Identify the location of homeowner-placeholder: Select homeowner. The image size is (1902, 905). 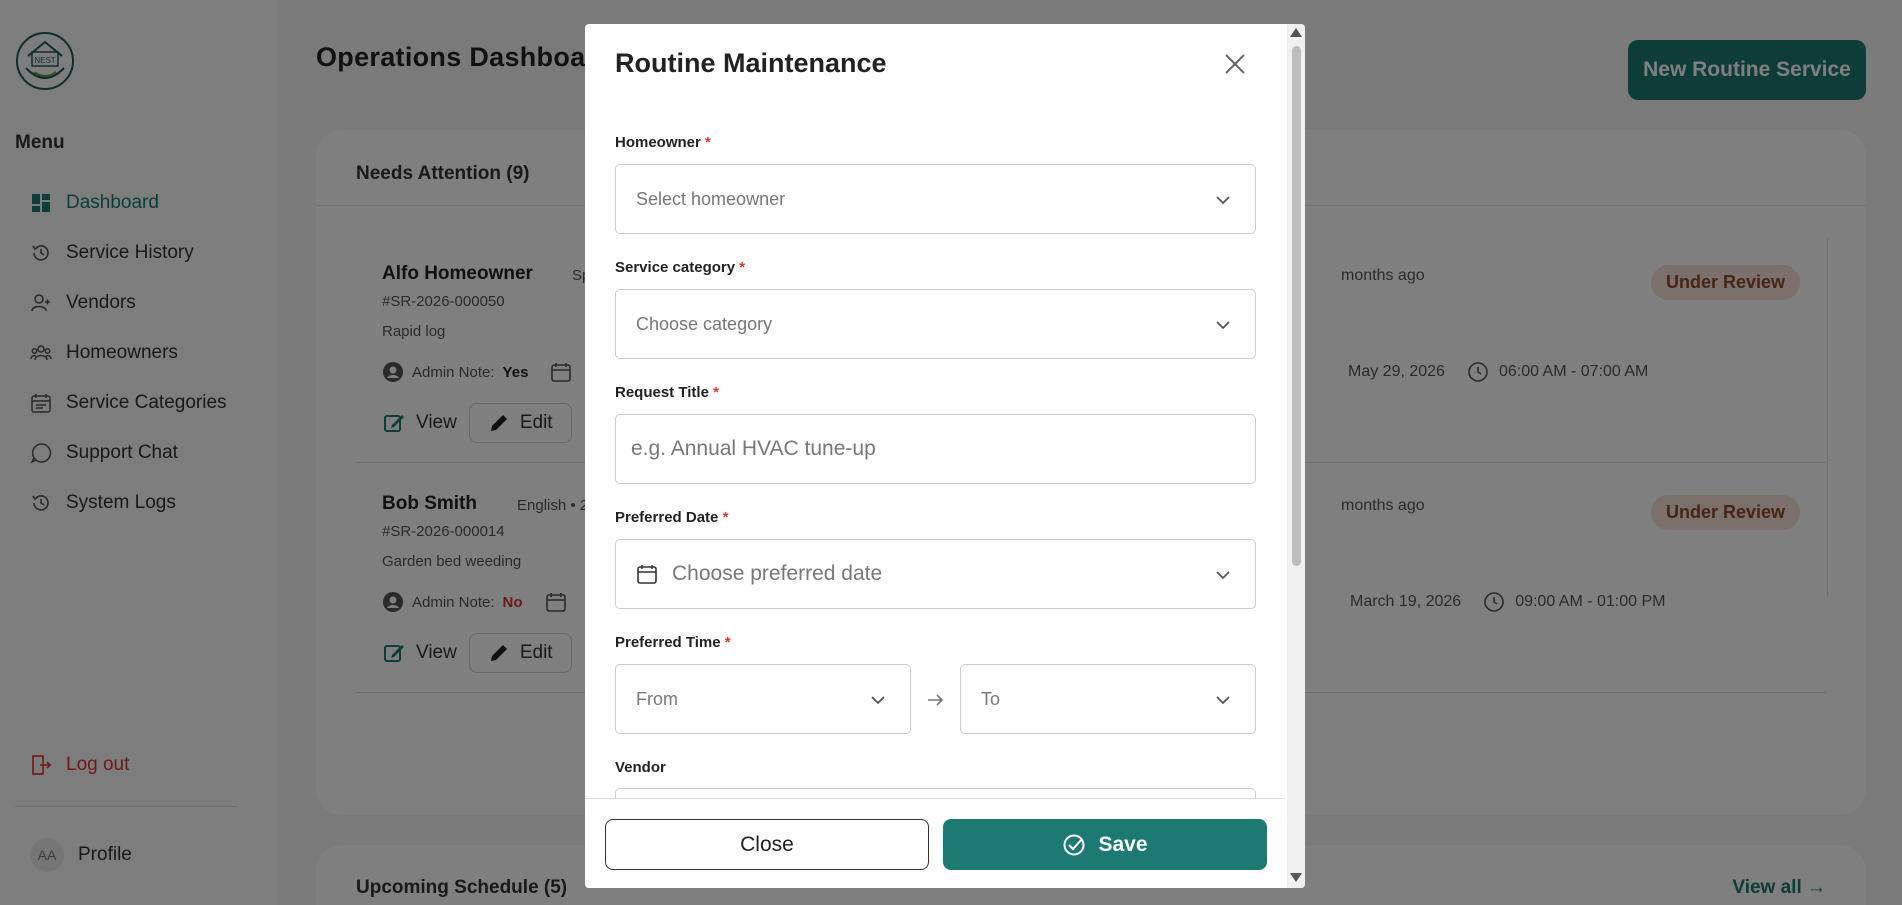
(711, 198).